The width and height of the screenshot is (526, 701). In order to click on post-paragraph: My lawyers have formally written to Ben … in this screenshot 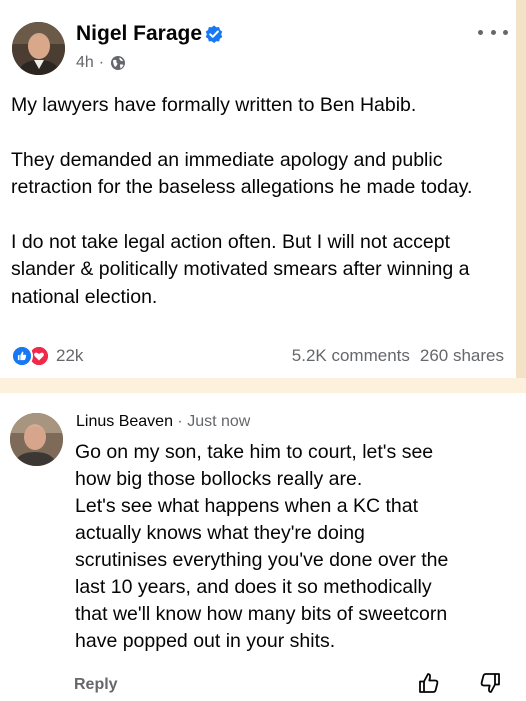, I will do `click(214, 105)`.